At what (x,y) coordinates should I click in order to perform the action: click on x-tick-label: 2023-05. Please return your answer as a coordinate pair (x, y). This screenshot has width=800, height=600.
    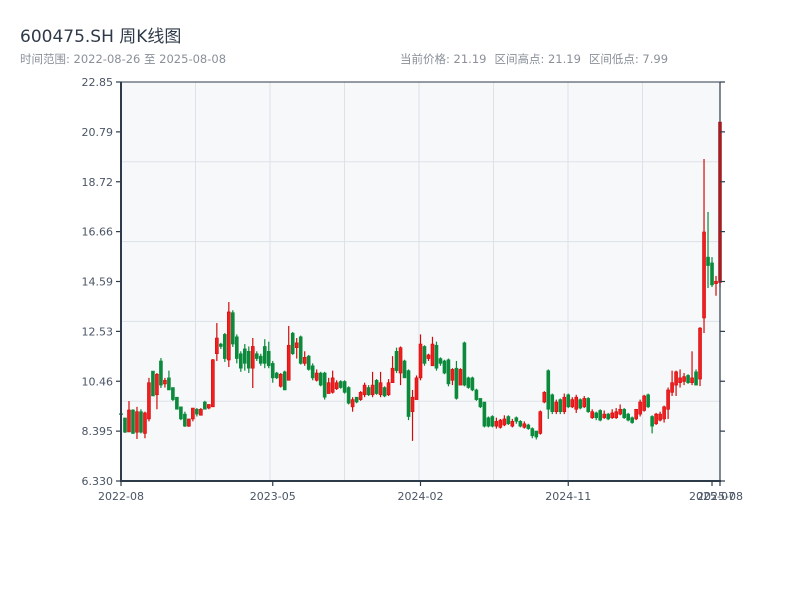
    Looking at the image, I should click on (273, 496).